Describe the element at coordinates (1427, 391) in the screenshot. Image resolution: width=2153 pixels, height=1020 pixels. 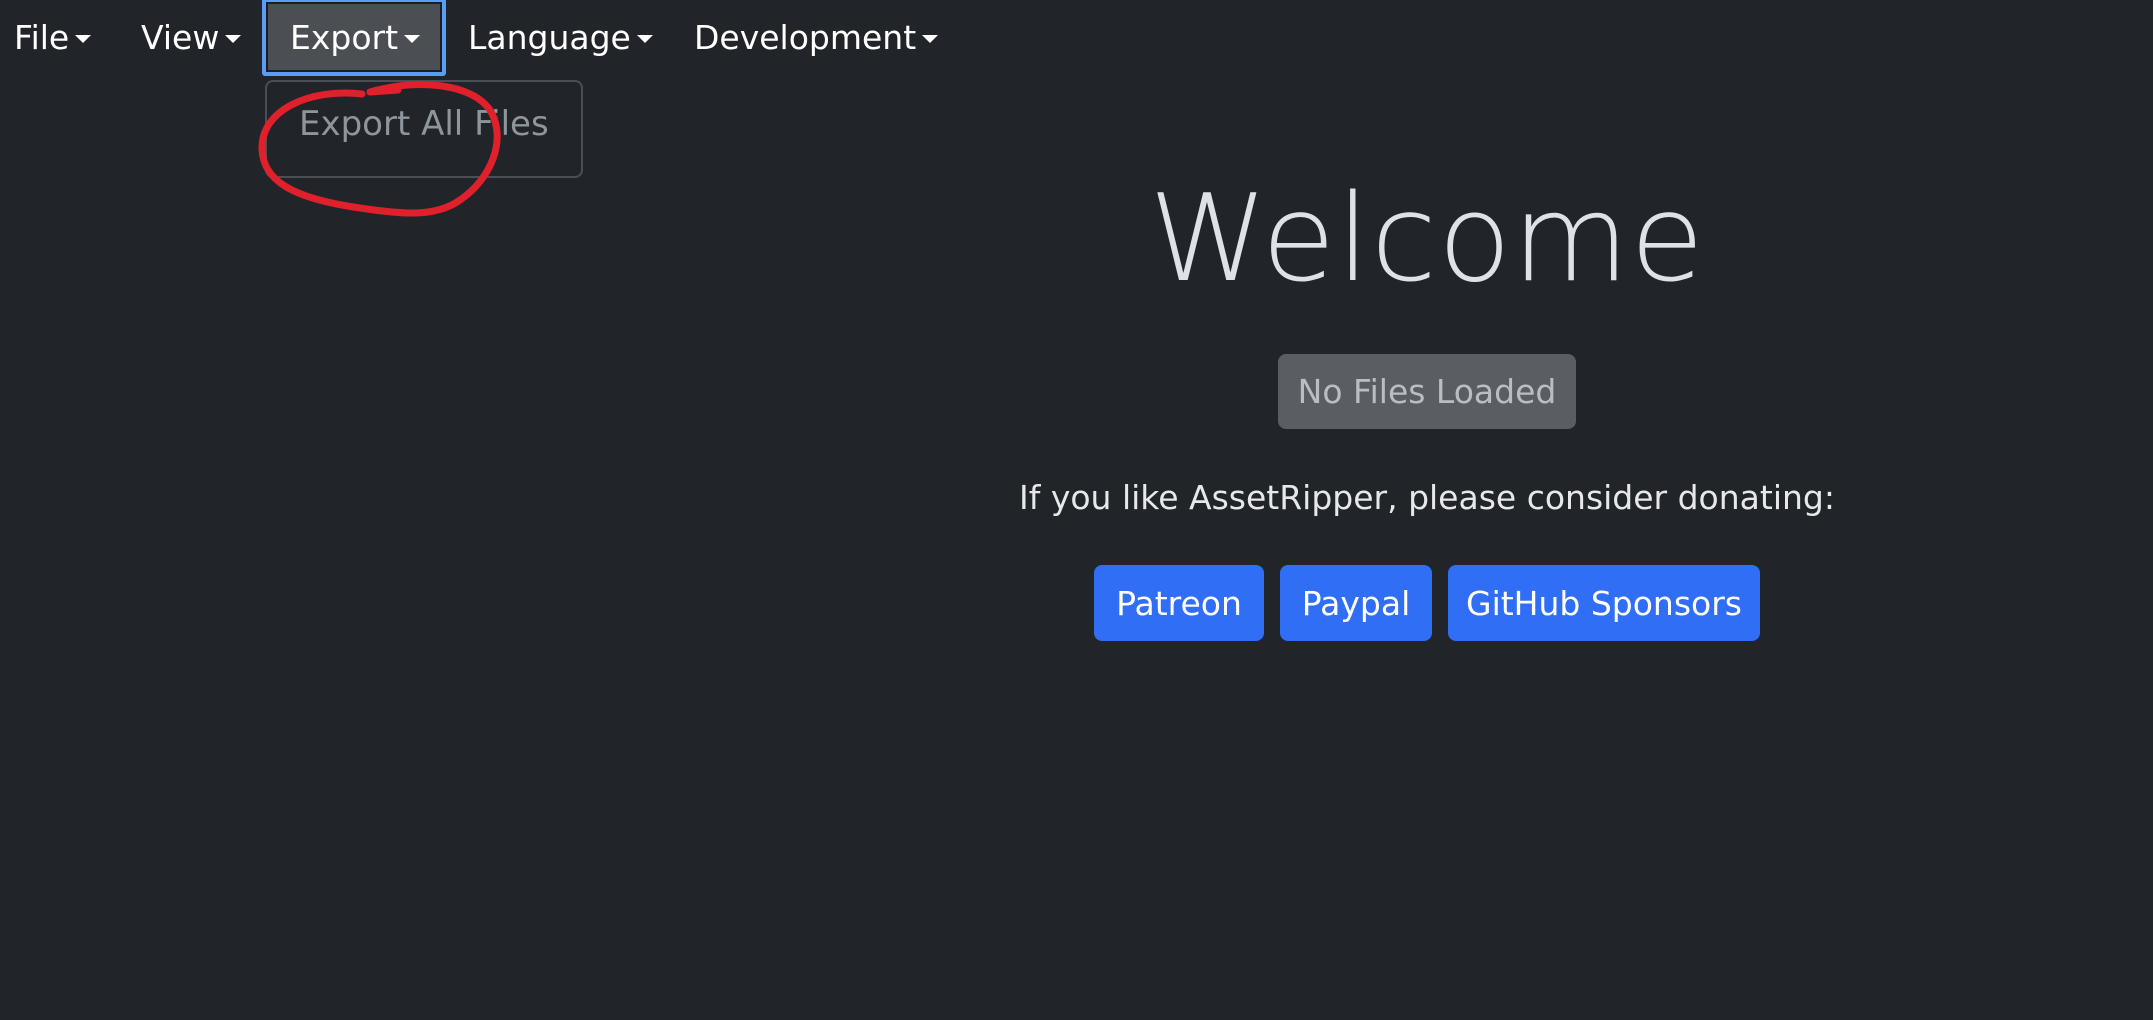
I see `no-files-loaded-button: No Files Loaded` at that location.